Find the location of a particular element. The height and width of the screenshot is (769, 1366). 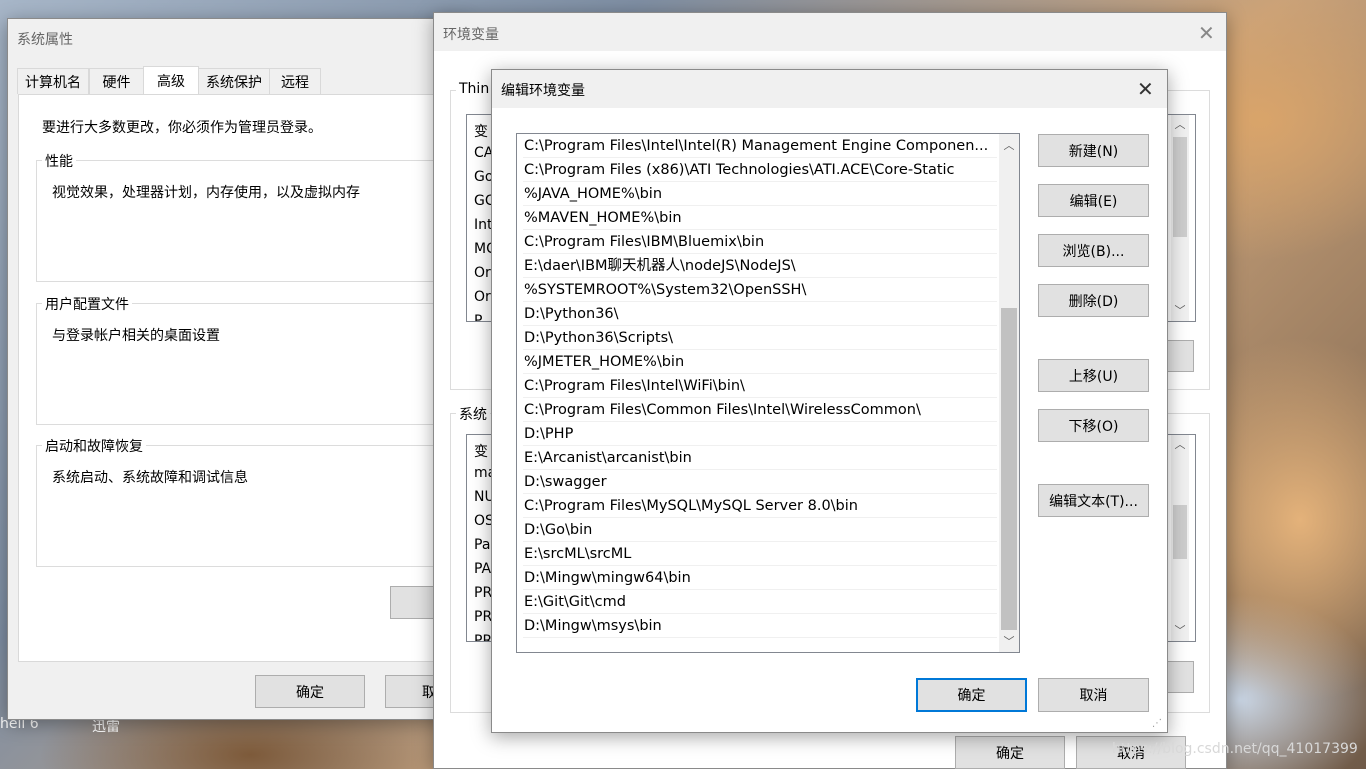

user-vars-scrollbar: ︿ ﹀ is located at coordinates (1180, 218).